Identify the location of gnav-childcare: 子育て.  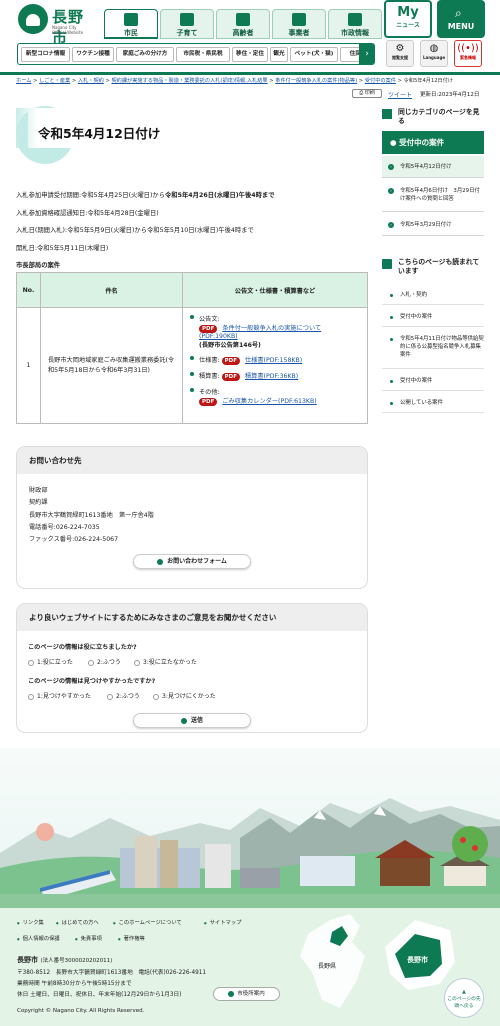
(187, 24).